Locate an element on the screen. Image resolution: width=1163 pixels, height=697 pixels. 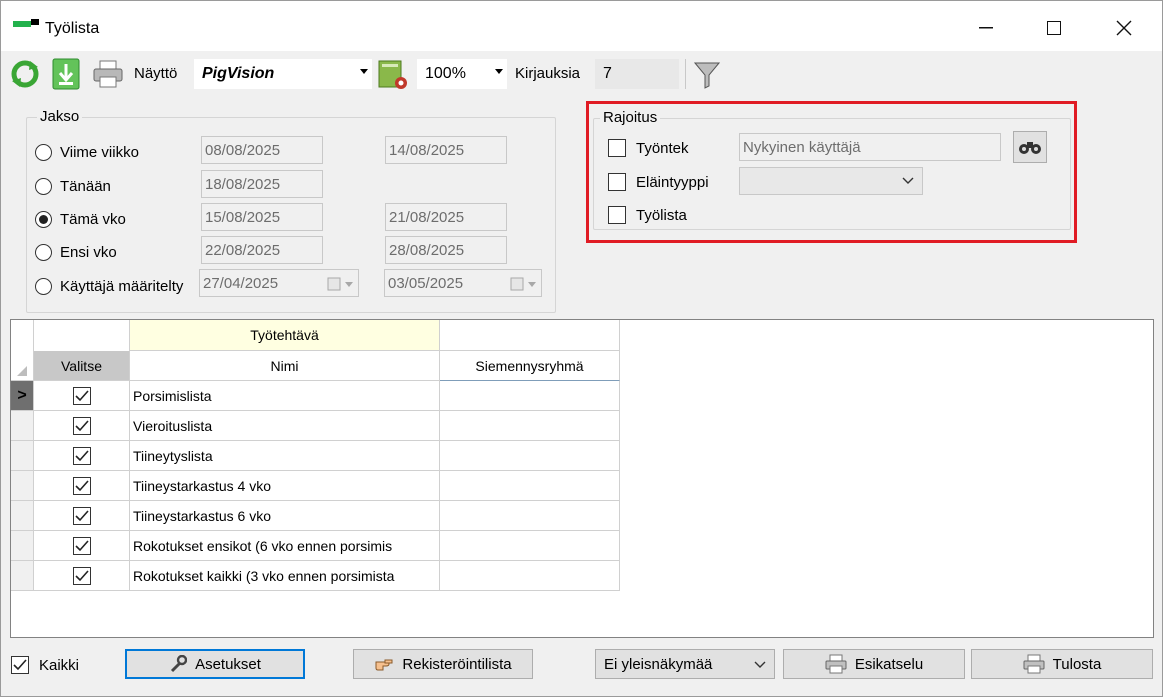
filter-button is located at coordinates (707, 75).